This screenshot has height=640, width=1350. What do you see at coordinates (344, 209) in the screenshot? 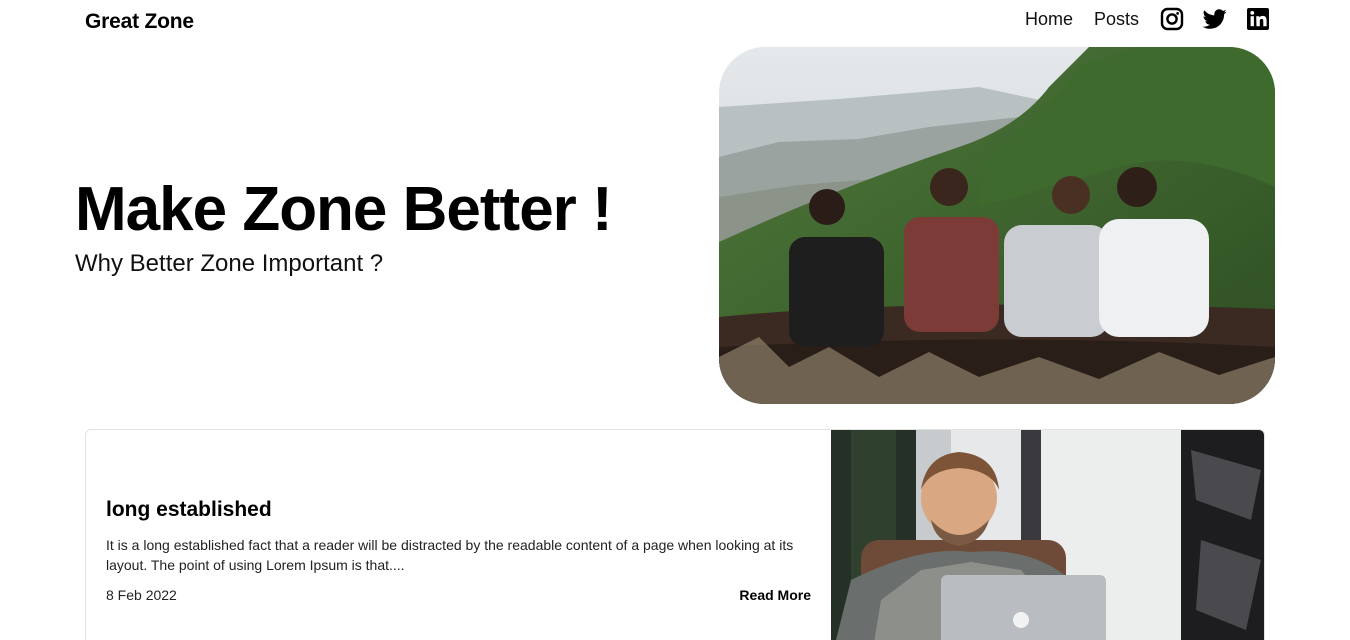
I see `hero-title: Make Zone Better !` at bounding box center [344, 209].